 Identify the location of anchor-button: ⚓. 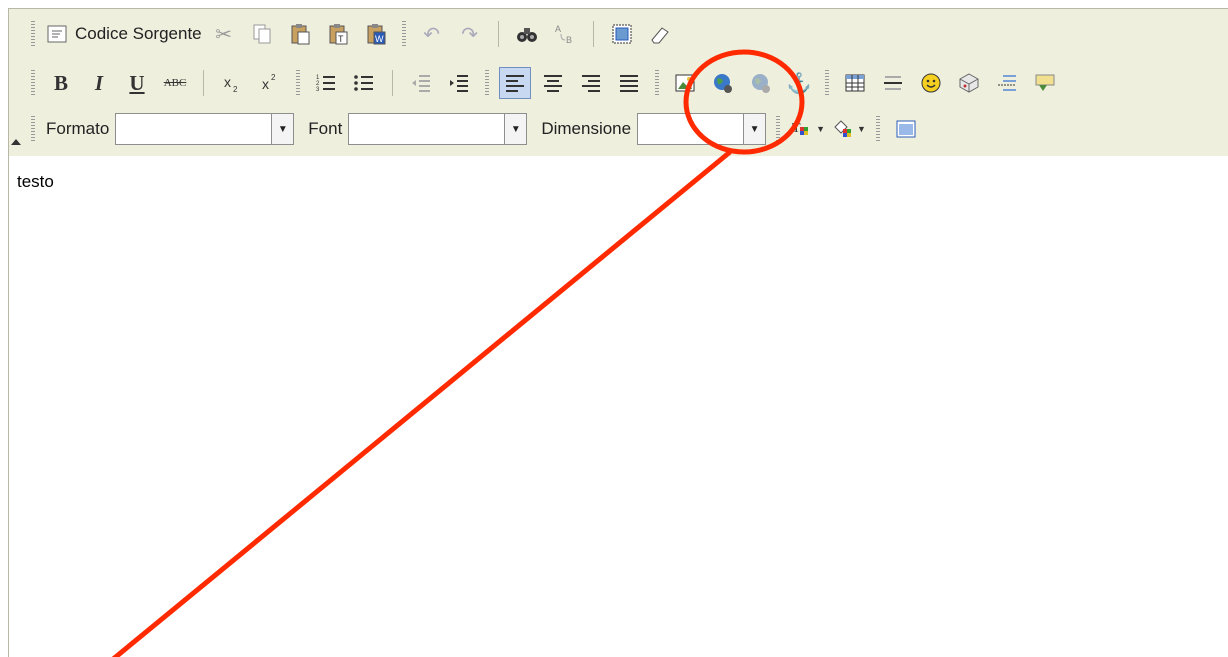
(799, 83).